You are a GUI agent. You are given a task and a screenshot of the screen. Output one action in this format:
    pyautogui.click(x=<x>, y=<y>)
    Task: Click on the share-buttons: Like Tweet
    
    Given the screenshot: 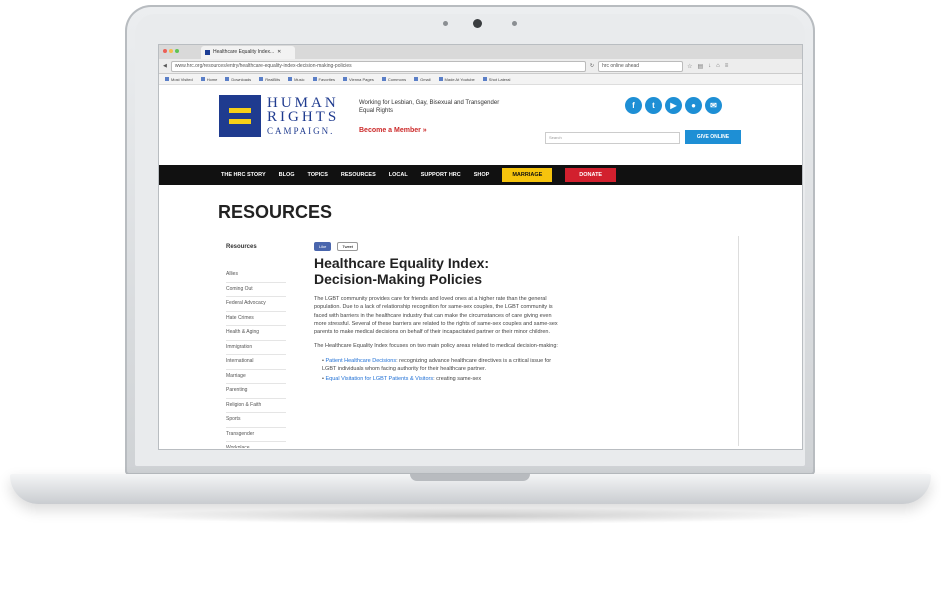 What is the action you would take?
    pyautogui.click(x=439, y=246)
    